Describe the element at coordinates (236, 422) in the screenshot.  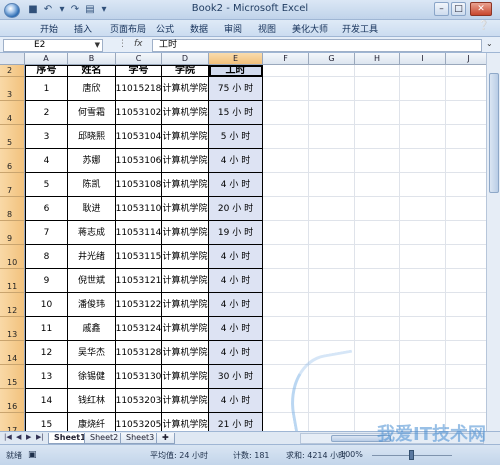
I see `cell-hours: 21 小 时` at that location.